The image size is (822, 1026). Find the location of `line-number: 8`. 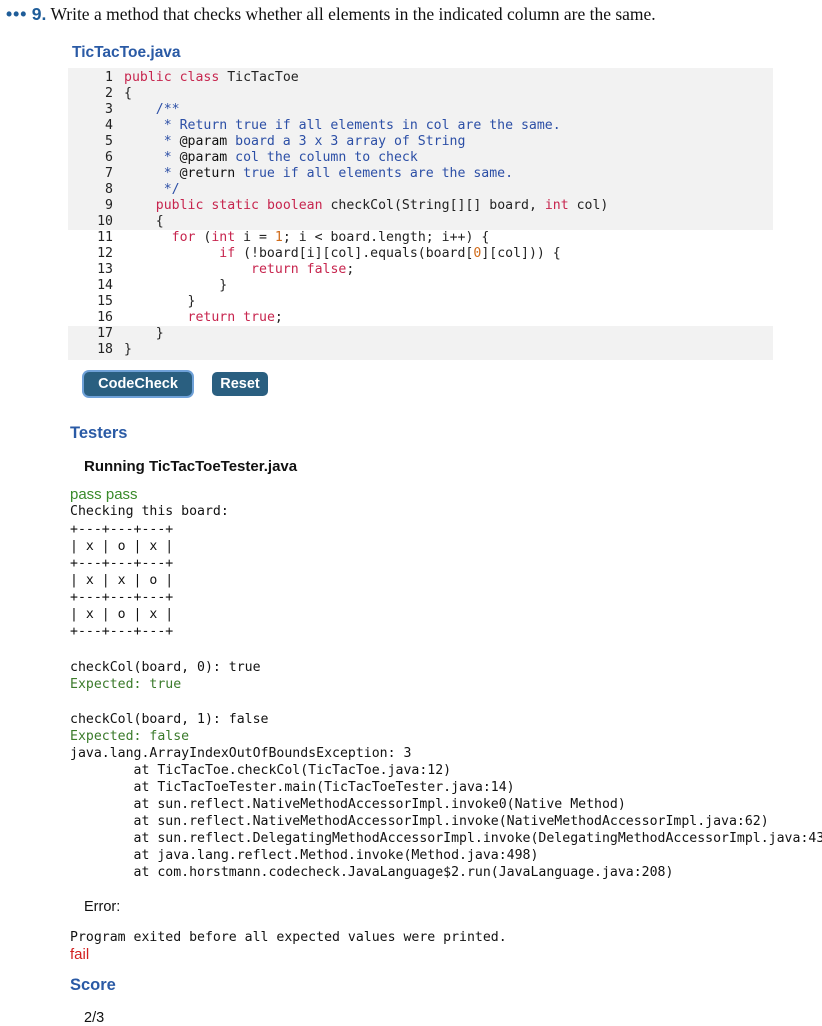

line-number: 8 is located at coordinates (109, 189).